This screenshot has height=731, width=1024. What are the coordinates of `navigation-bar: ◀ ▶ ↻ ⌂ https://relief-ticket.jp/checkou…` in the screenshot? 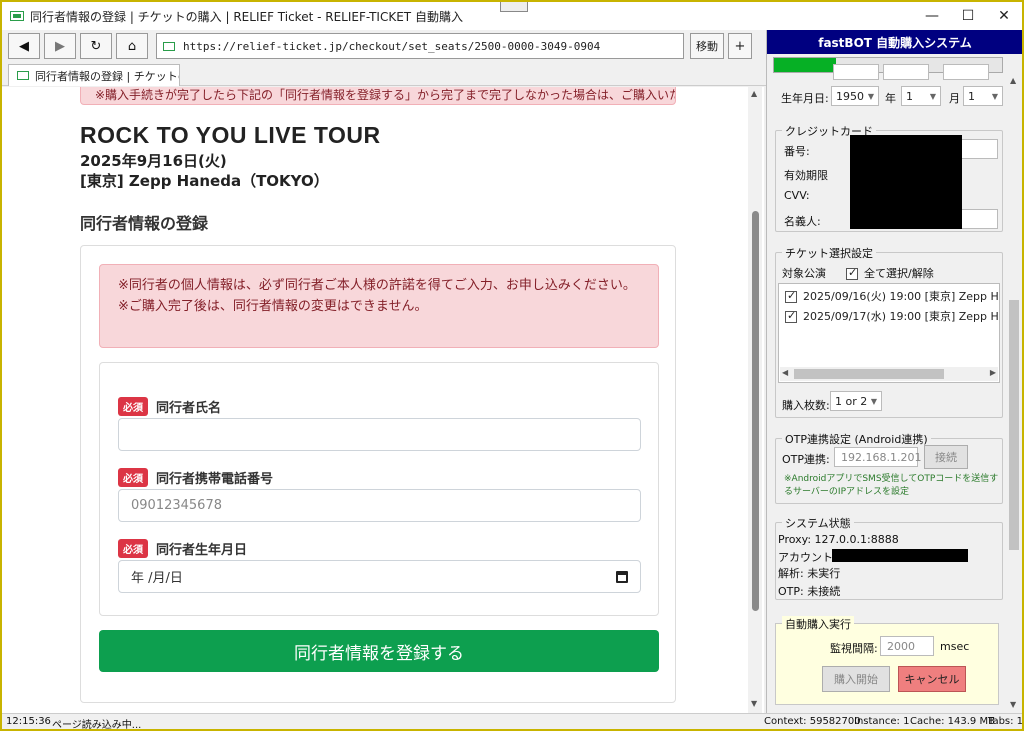 It's located at (384, 46).